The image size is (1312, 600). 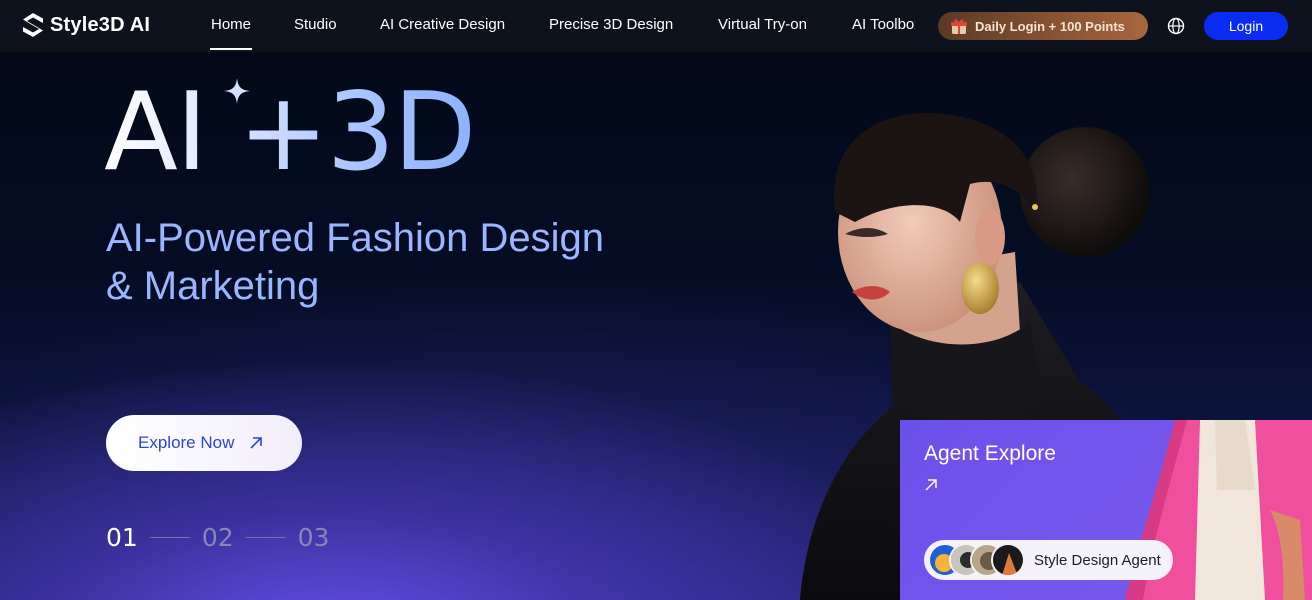 I want to click on brand-name: Style3D AI, so click(x=100, y=24).